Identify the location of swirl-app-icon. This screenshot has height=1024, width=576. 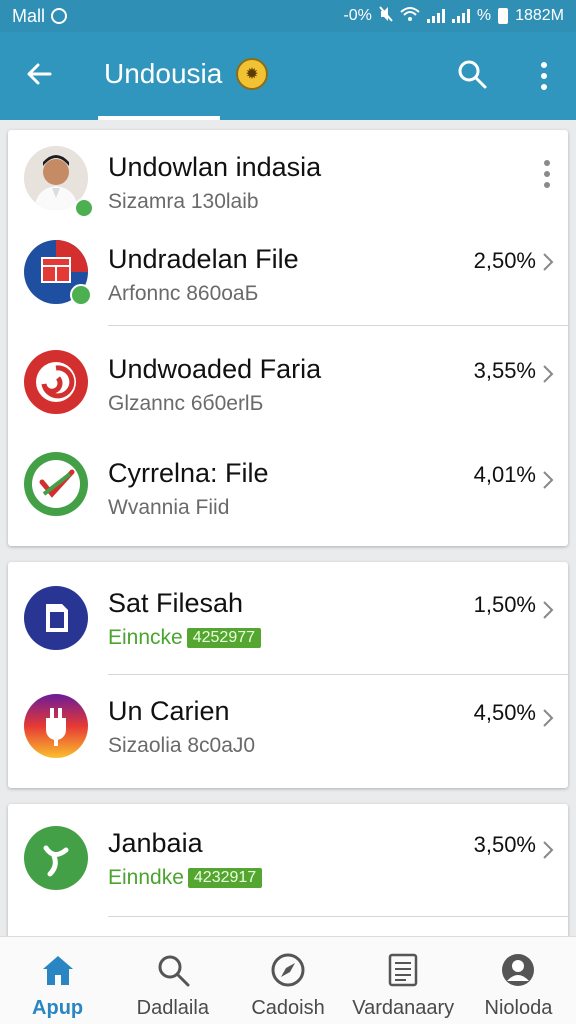
(56, 382).